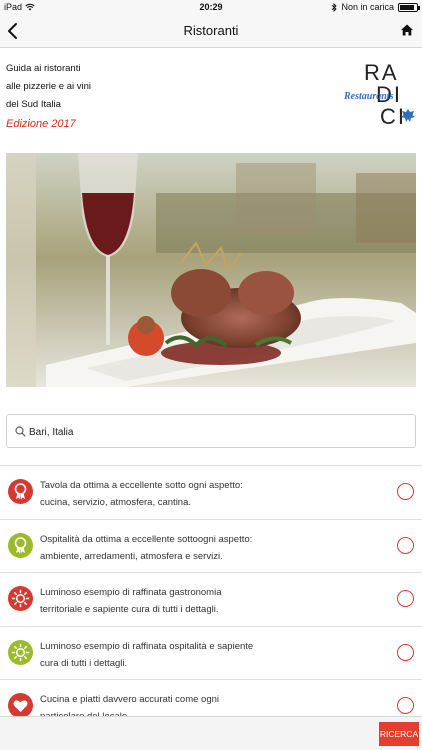 This screenshot has height=750, width=422. I want to click on vine-leaf-icon, so click(408, 115).